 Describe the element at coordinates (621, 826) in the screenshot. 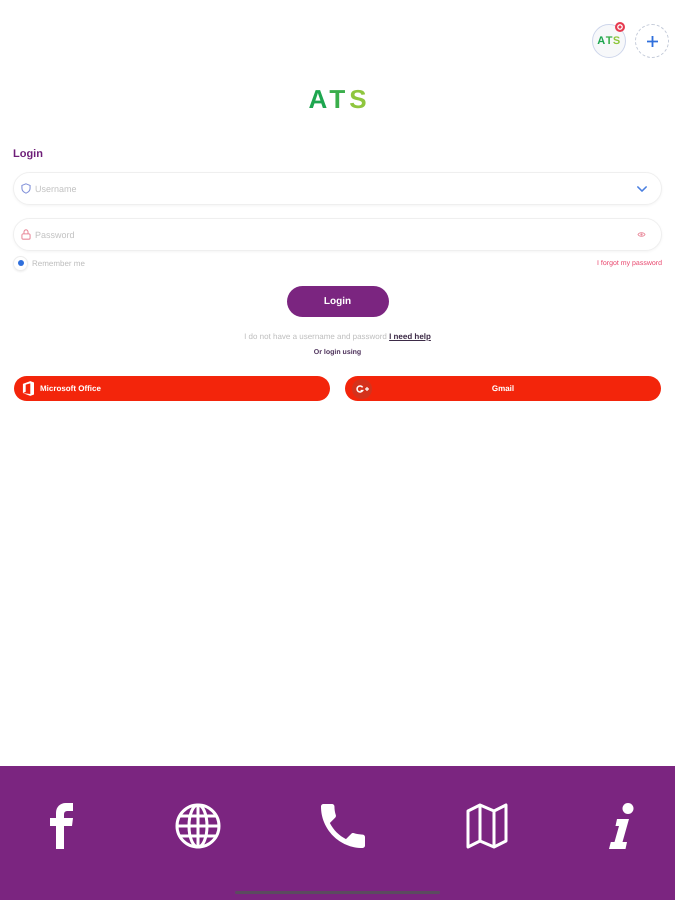

I see `info-icon` at that location.